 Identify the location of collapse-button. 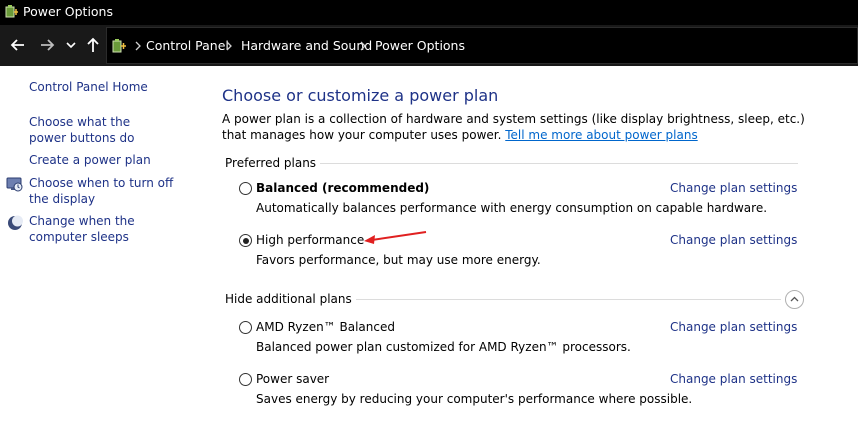
(794, 299).